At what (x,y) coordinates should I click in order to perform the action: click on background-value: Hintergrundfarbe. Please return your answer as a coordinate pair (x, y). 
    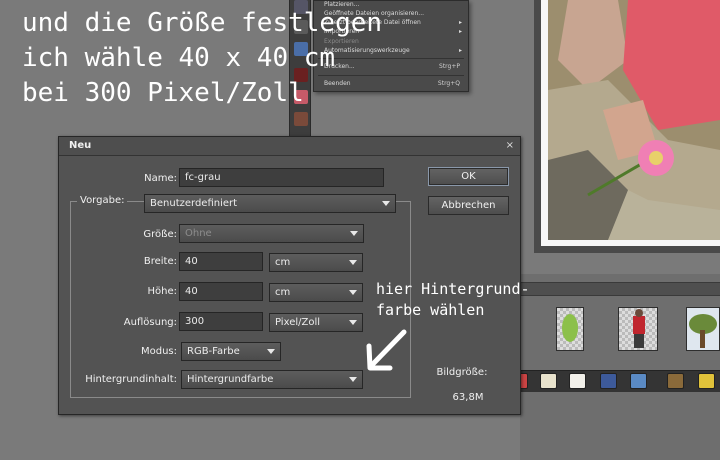
    Looking at the image, I should click on (230, 379).